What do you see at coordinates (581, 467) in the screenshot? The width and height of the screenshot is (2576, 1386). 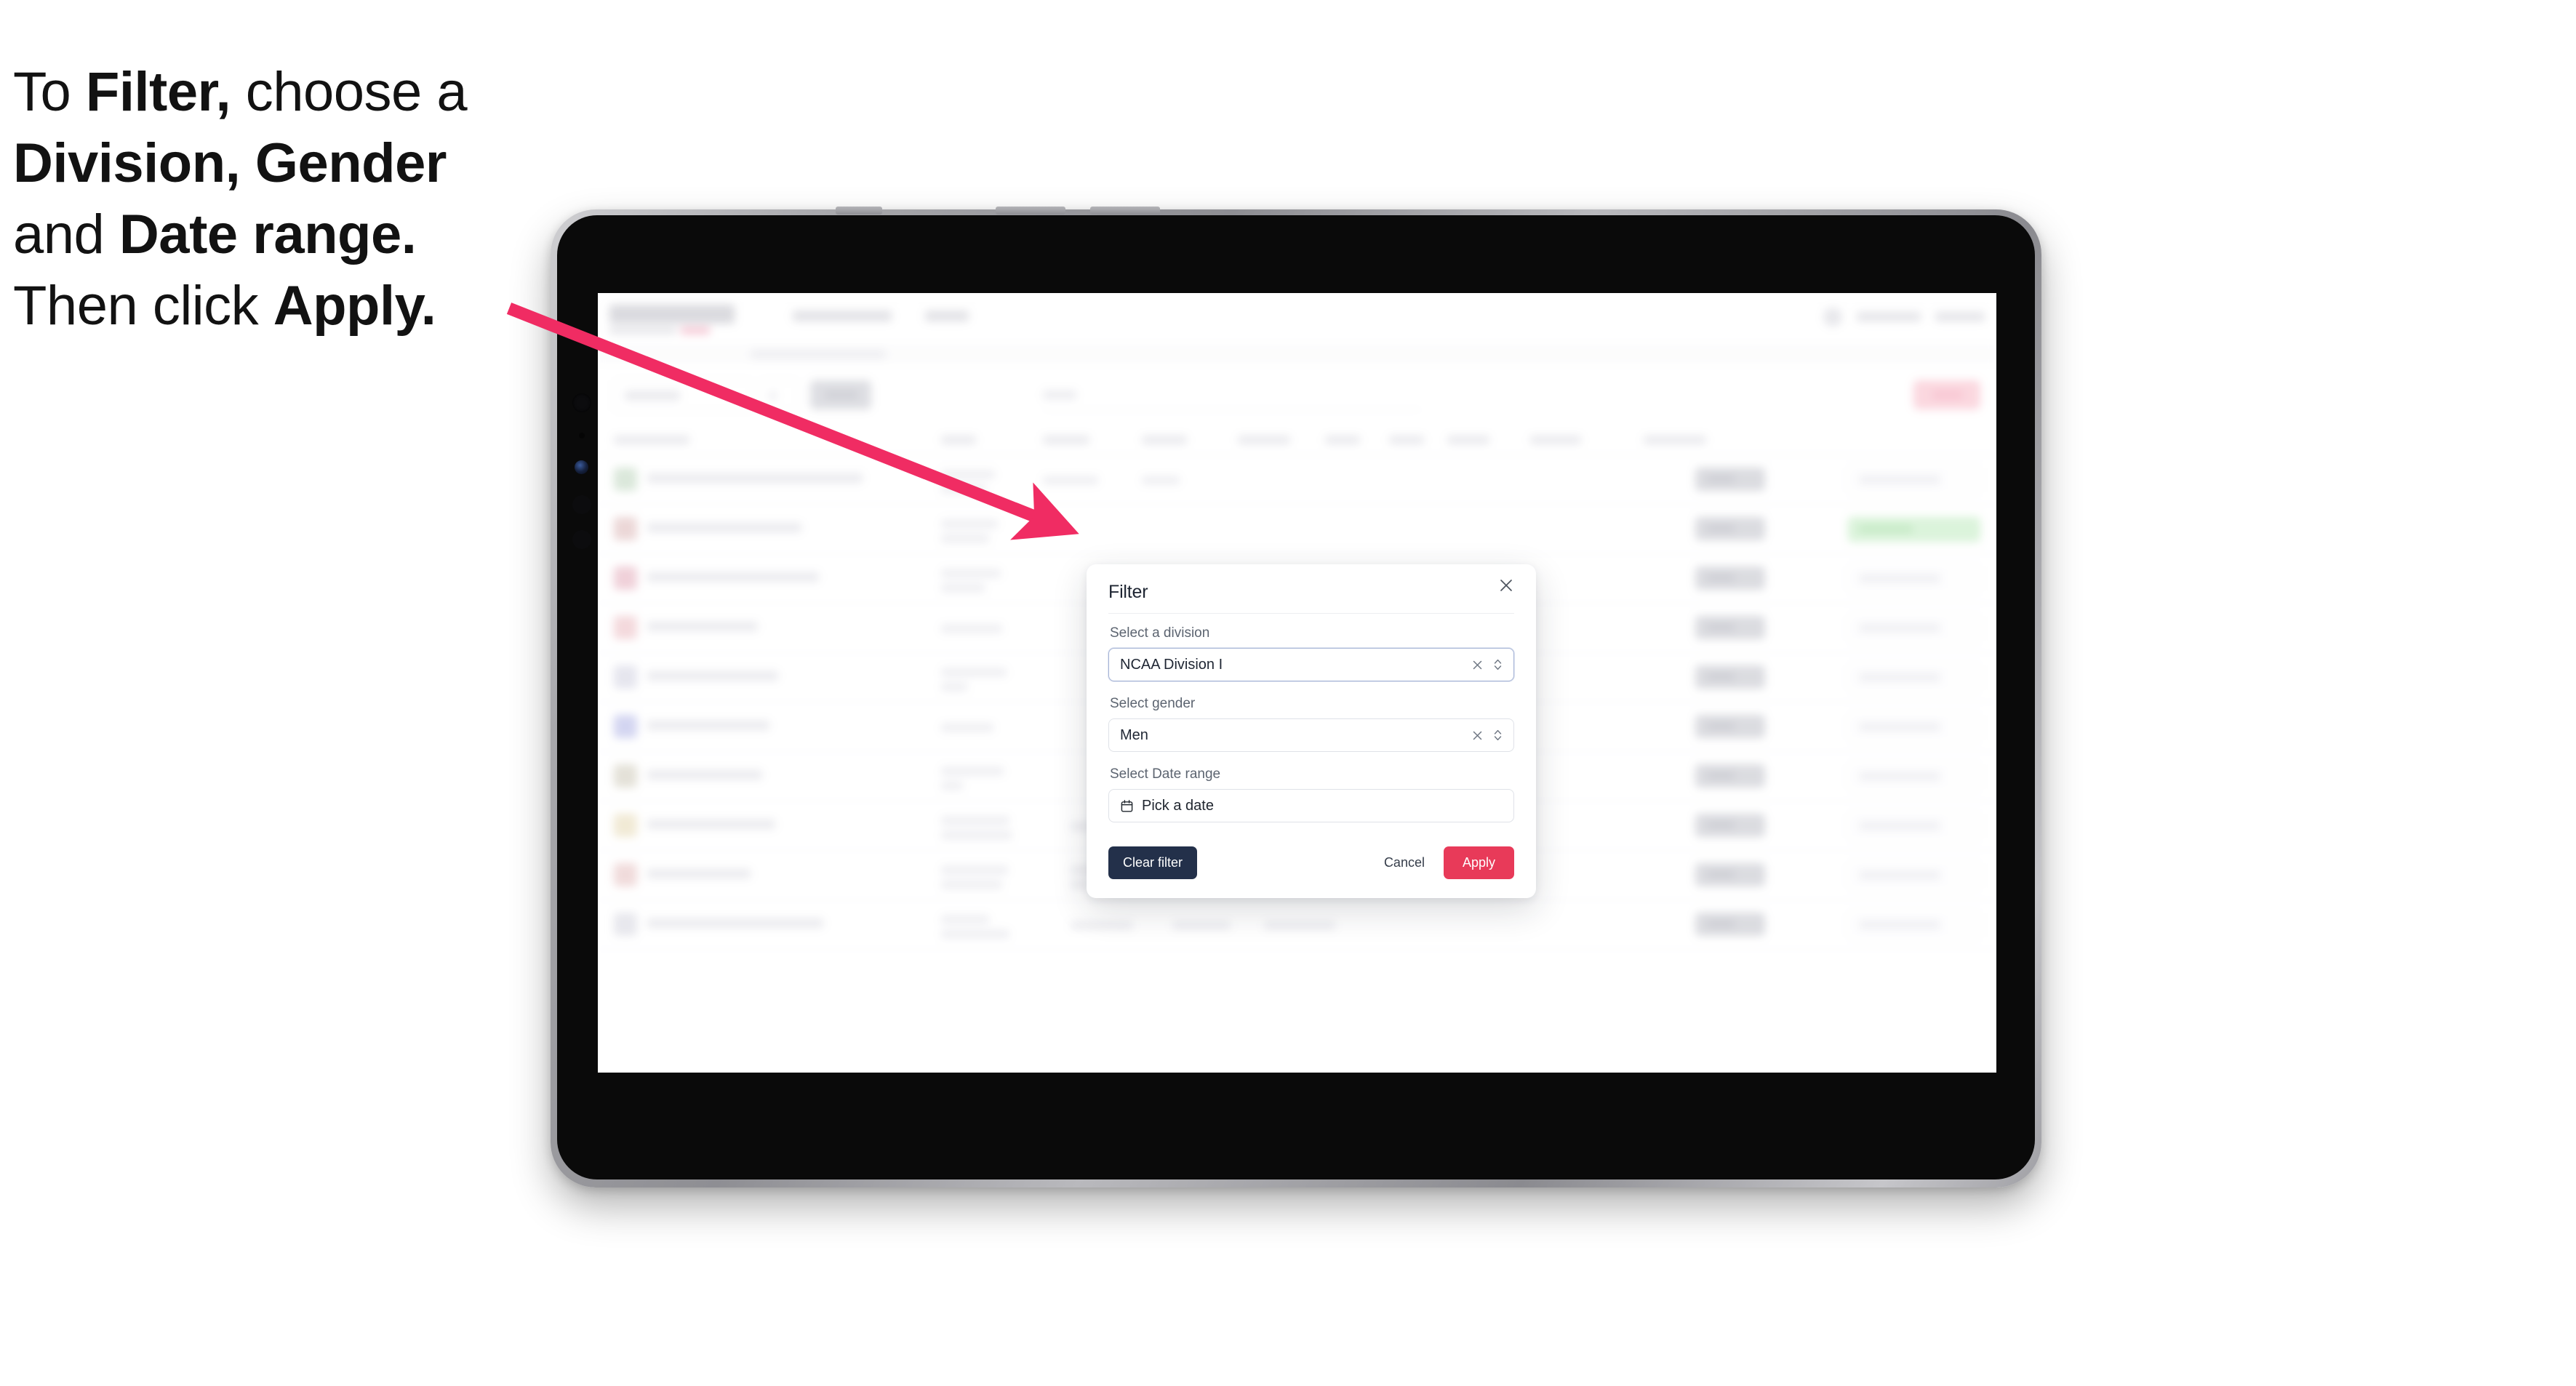 I see `ambient-sensor-icon` at bounding box center [581, 467].